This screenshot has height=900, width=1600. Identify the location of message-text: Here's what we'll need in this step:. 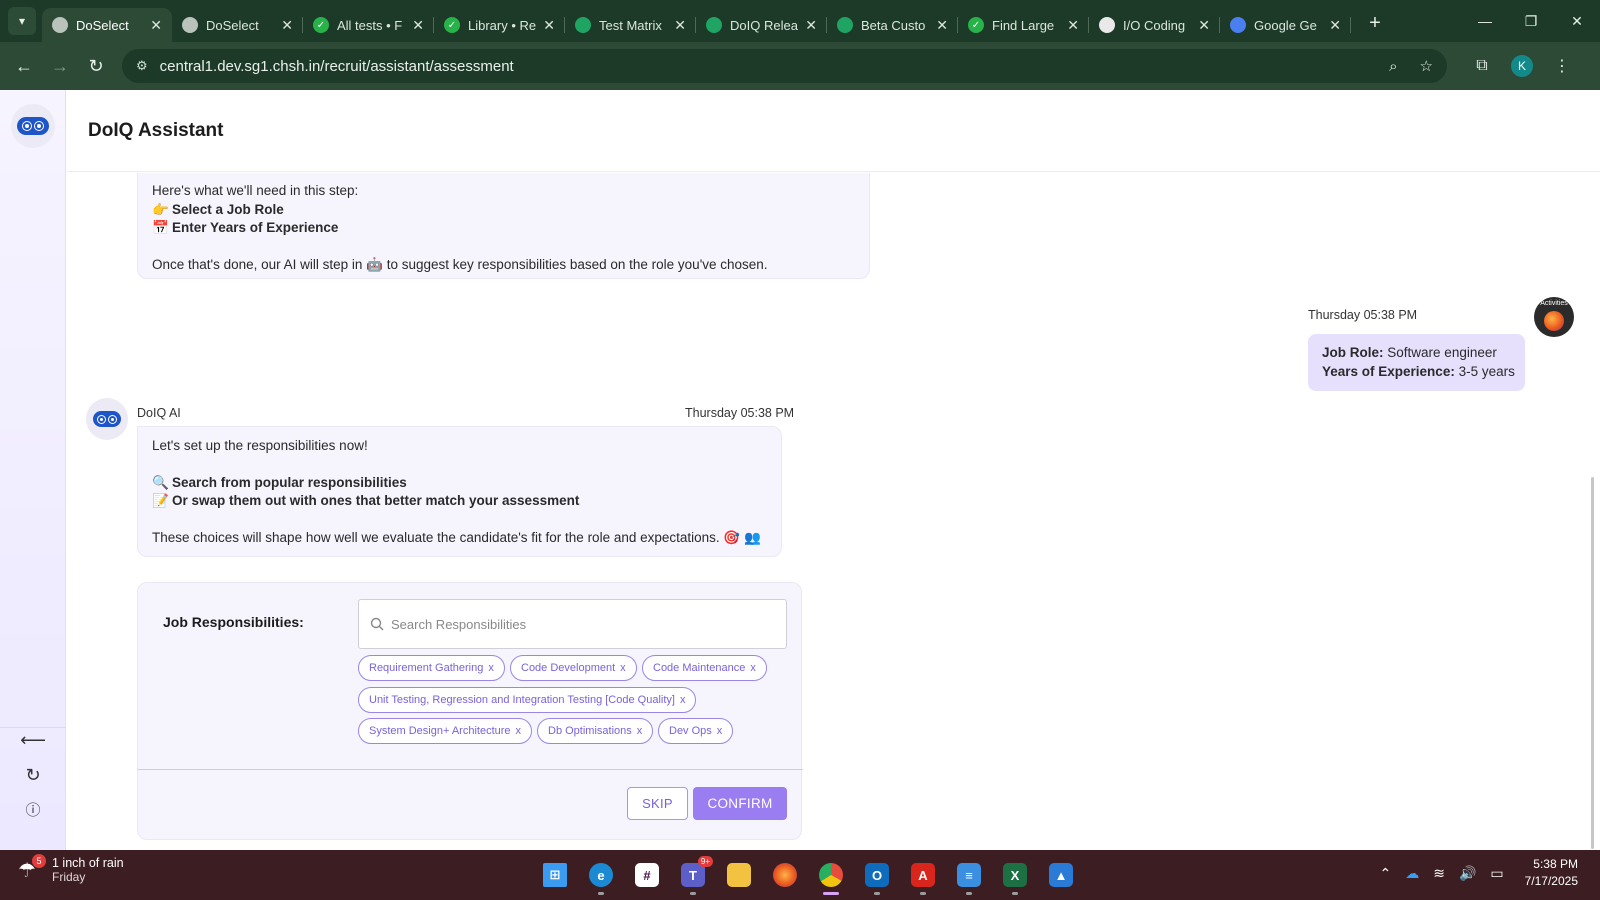
(255, 190).